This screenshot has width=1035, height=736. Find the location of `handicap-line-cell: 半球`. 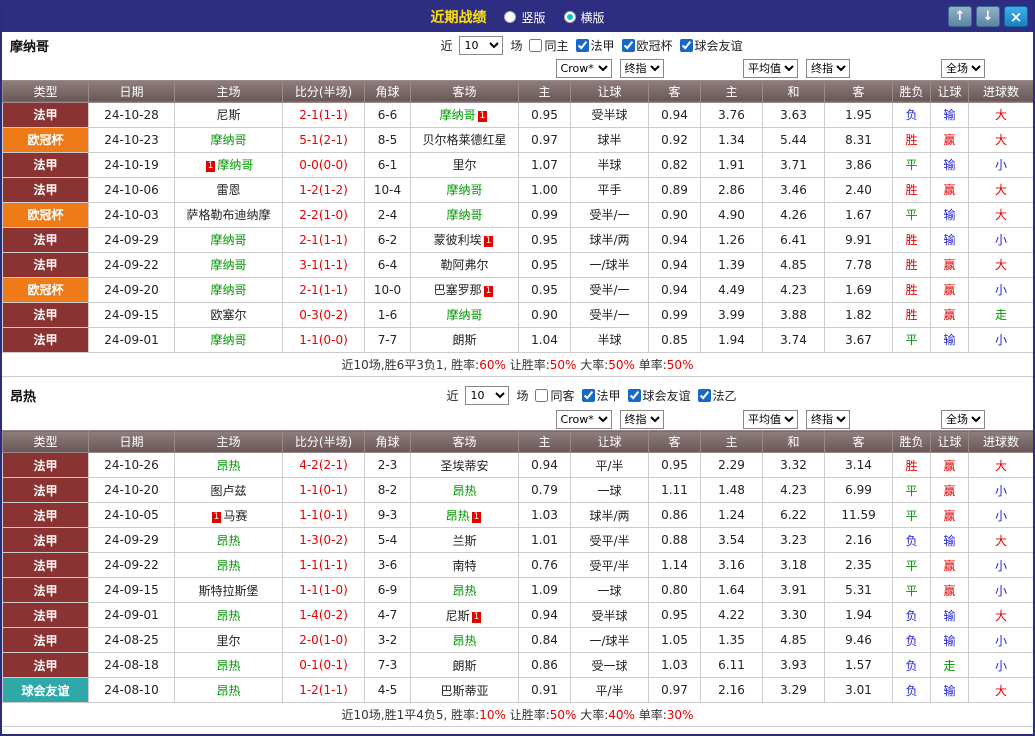

handicap-line-cell: 半球 is located at coordinates (609, 339).